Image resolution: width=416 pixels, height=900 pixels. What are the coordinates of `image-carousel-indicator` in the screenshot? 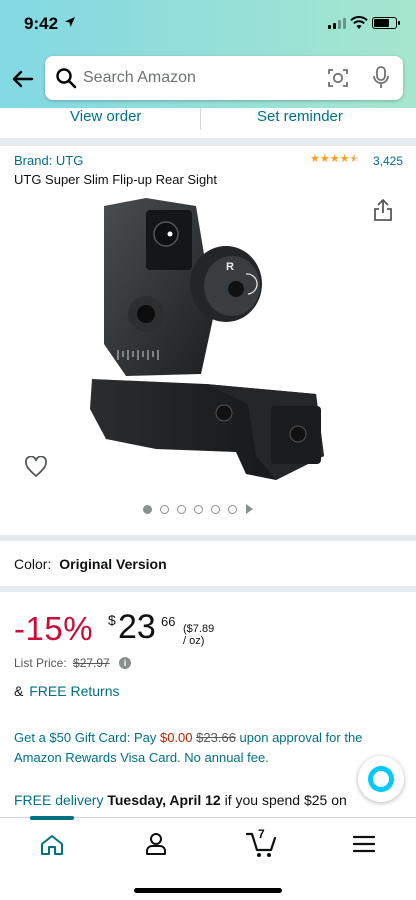 It's located at (198, 509).